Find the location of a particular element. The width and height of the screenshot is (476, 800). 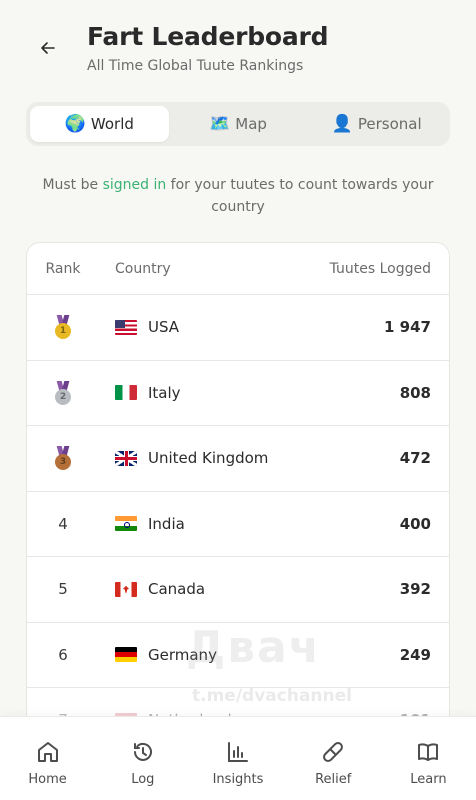

country-cell: Canada is located at coordinates (204, 589).